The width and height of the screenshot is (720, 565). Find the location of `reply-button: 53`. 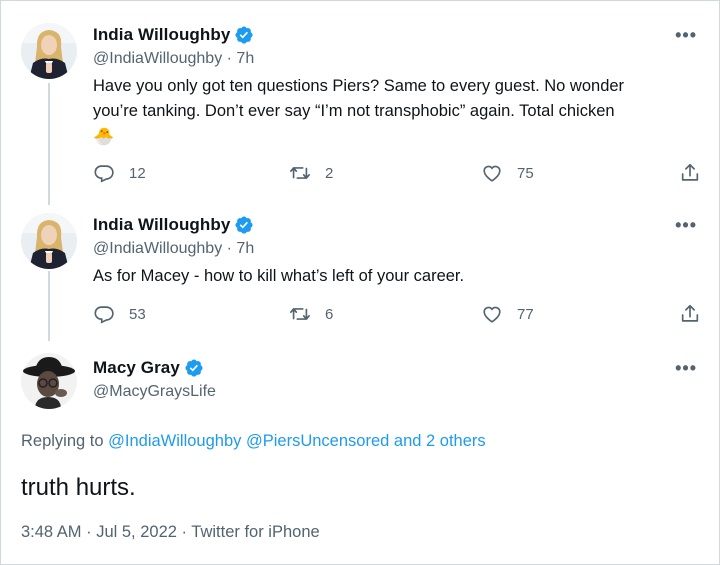

reply-button: 53 is located at coordinates (119, 314).